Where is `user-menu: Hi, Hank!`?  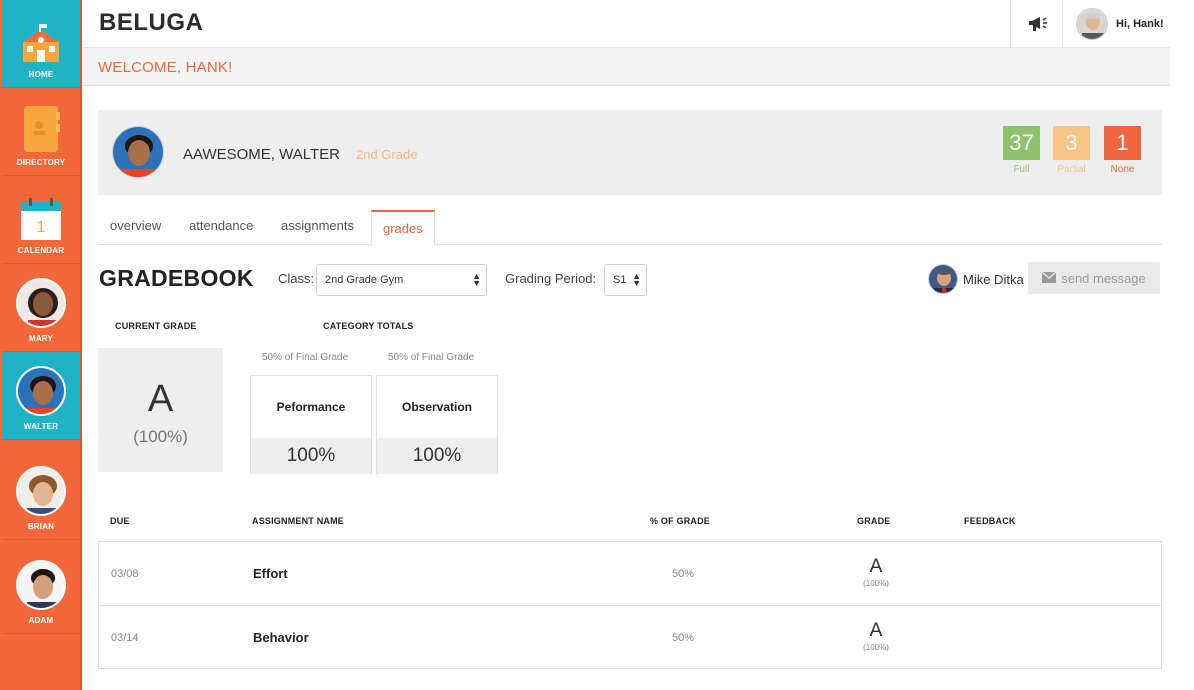 user-menu: Hi, Hank! is located at coordinates (1120, 24).